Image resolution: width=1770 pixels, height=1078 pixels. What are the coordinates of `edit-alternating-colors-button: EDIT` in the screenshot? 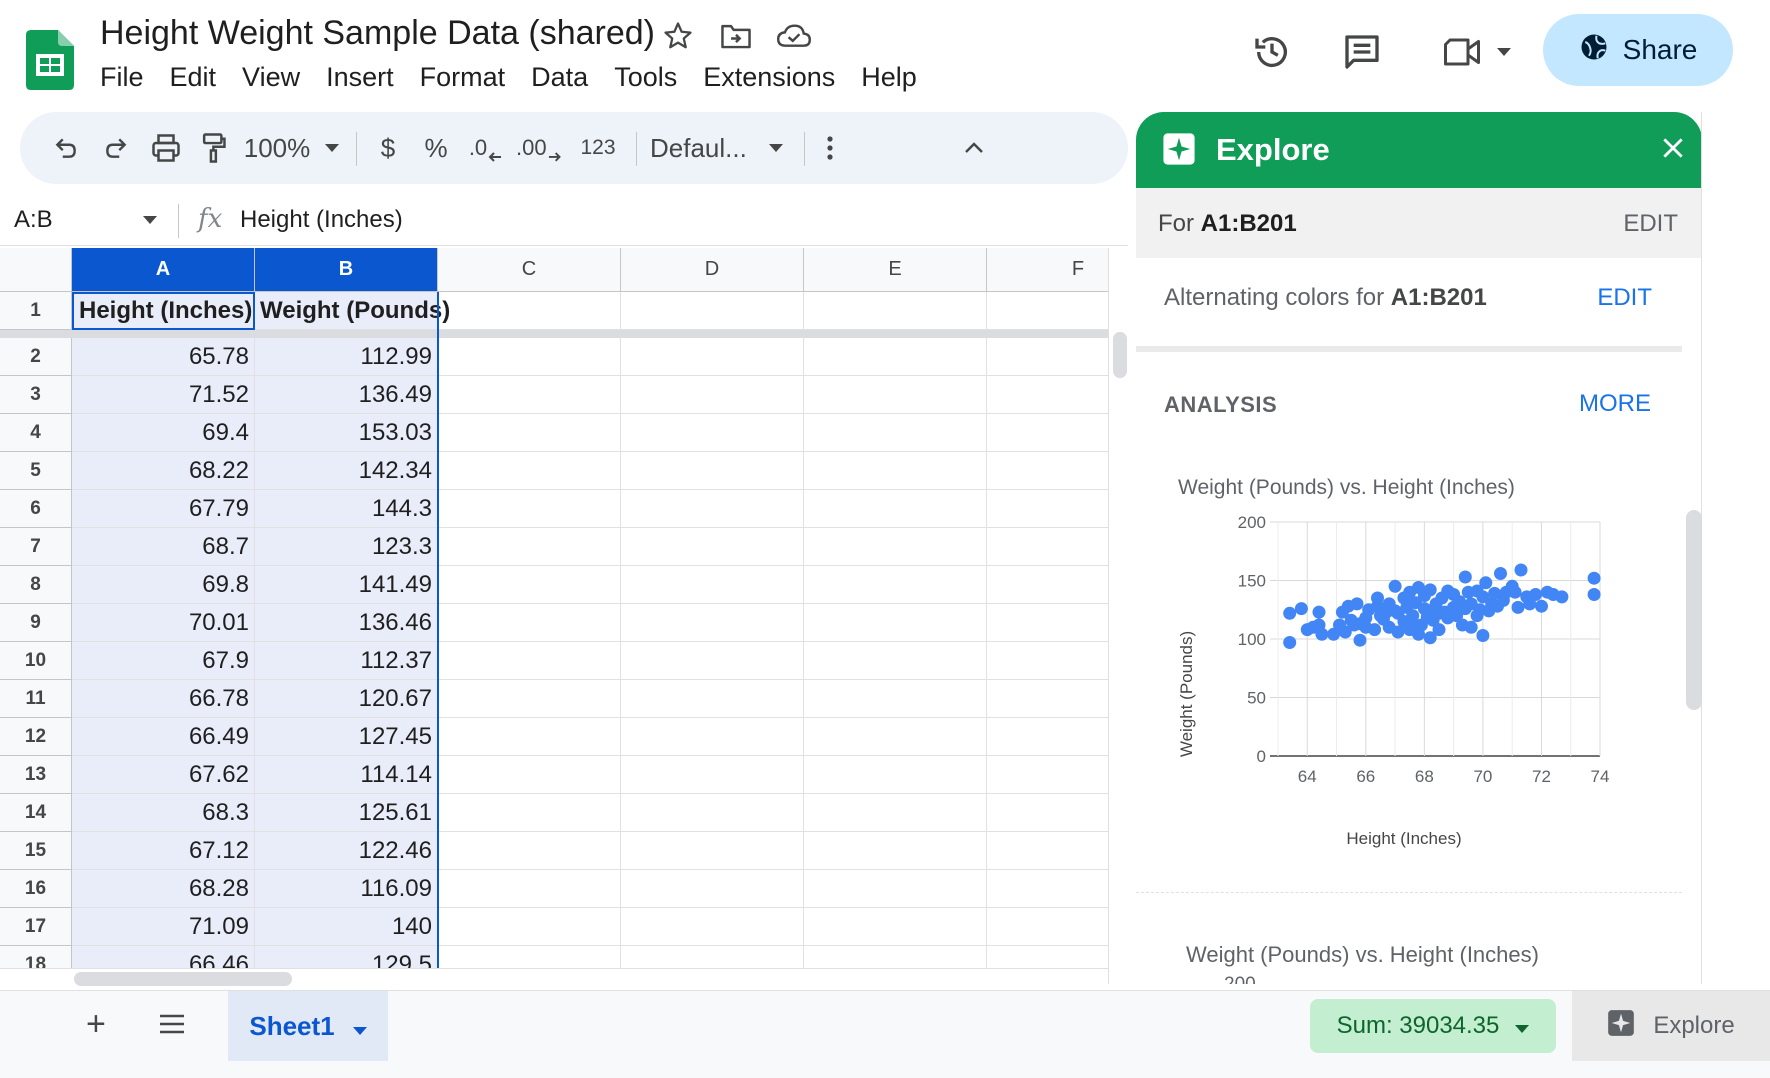 It's located at (1624, 298).